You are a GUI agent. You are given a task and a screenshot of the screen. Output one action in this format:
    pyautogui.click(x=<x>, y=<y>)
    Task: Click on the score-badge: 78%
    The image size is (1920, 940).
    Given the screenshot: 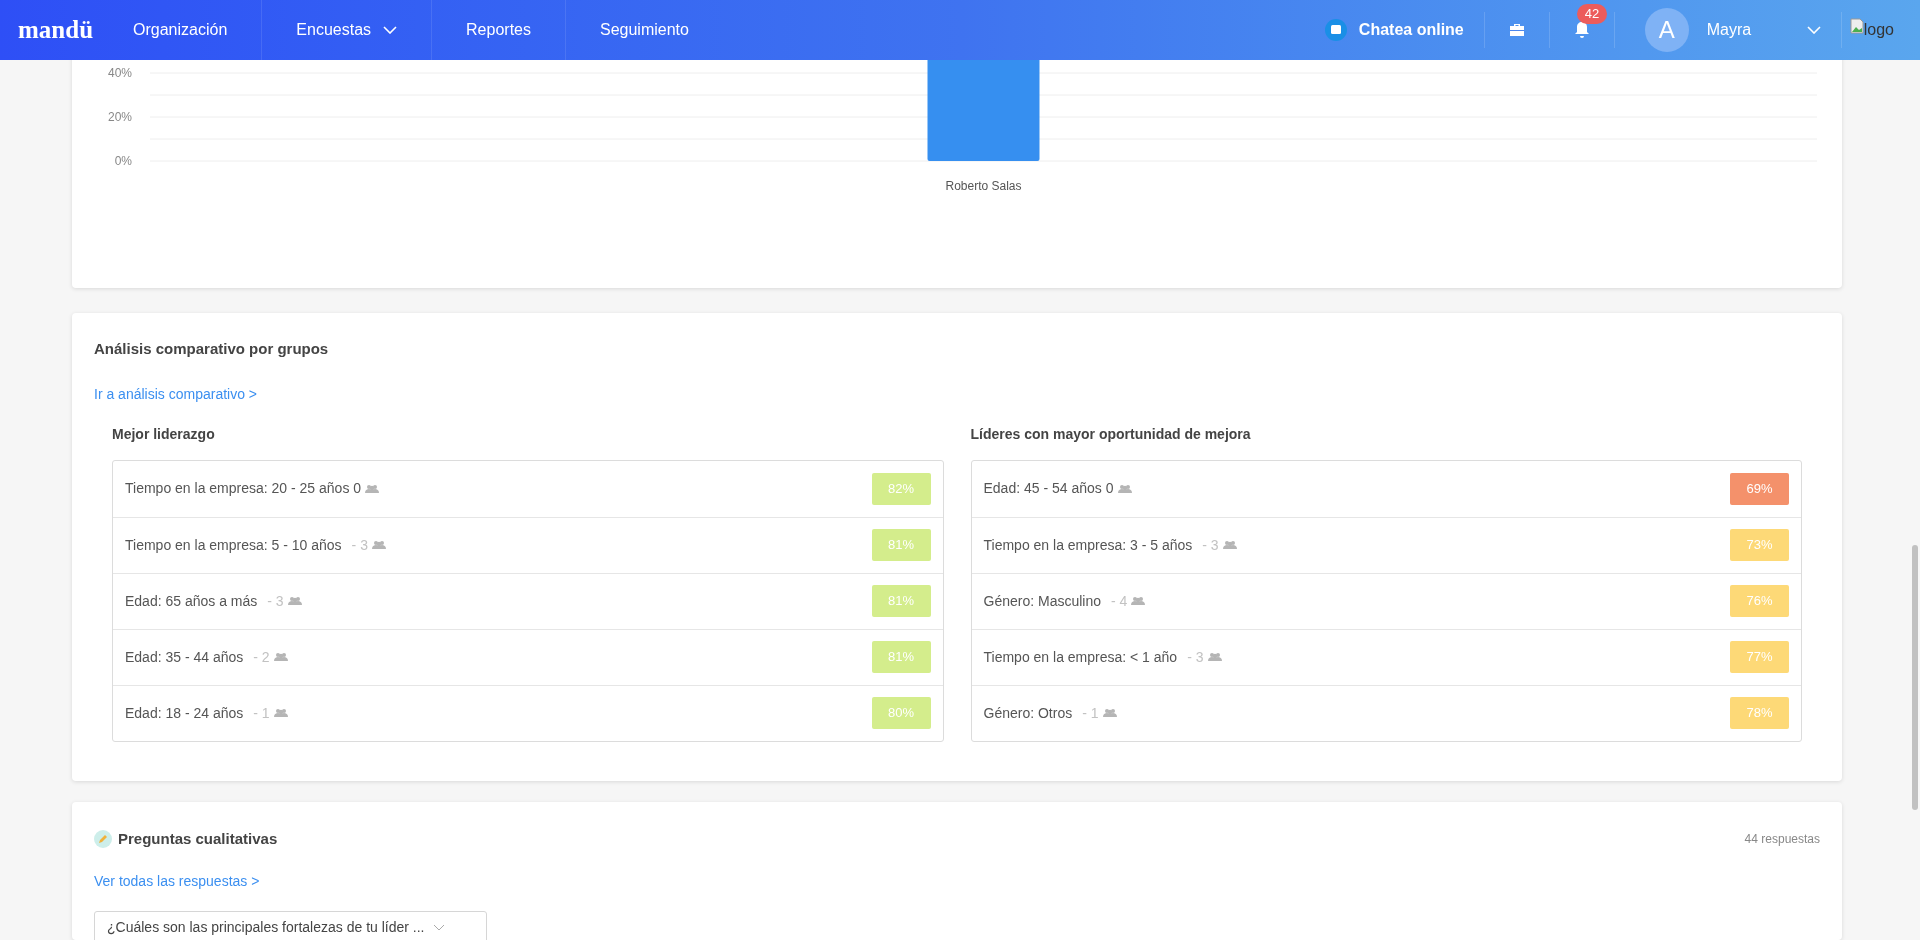 What is the action you would take?
    pyautogui.click(x=1759, y=713)
    